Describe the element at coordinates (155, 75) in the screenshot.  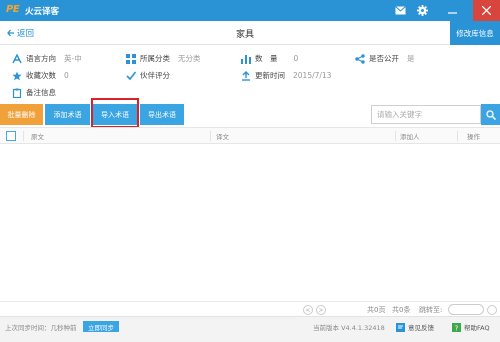
I see `partner-label: 伙伴评分` at that location.